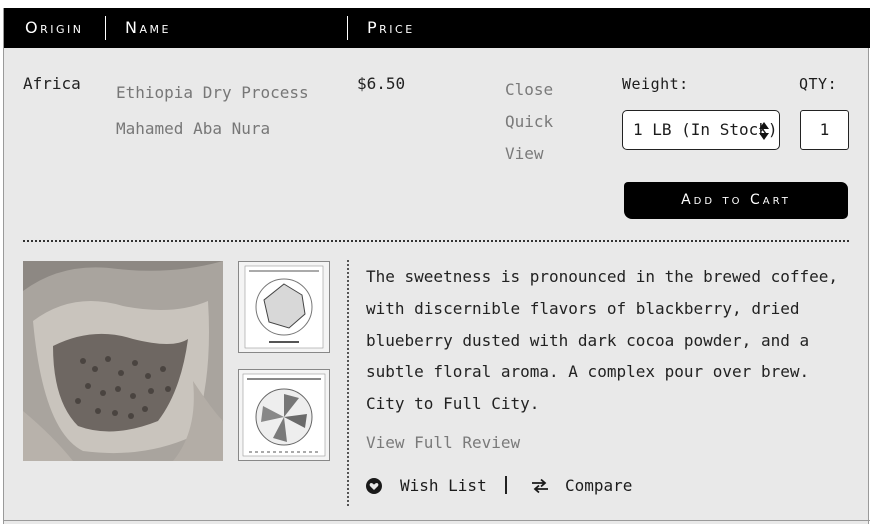 This screenshot has width=878, height=524. I want to click on quantity-input: 1, so click(824, 130).